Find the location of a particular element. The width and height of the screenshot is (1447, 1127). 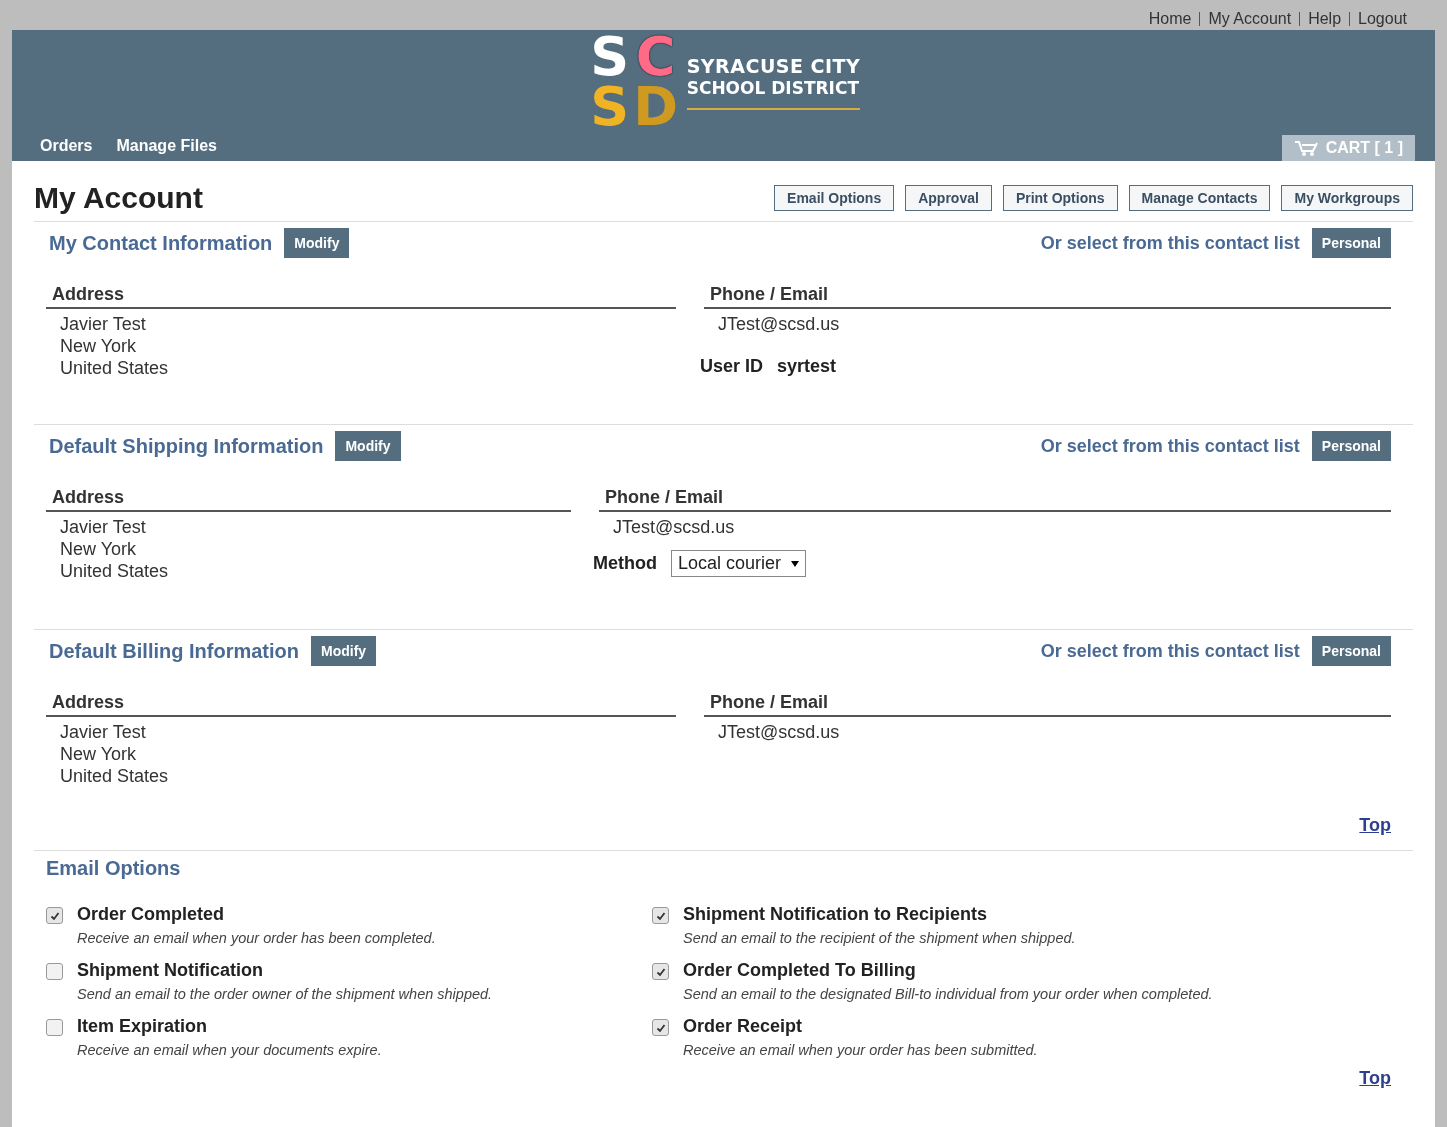

district-name: SCHOOL DISTRICT is located at coordinates (773, 87).